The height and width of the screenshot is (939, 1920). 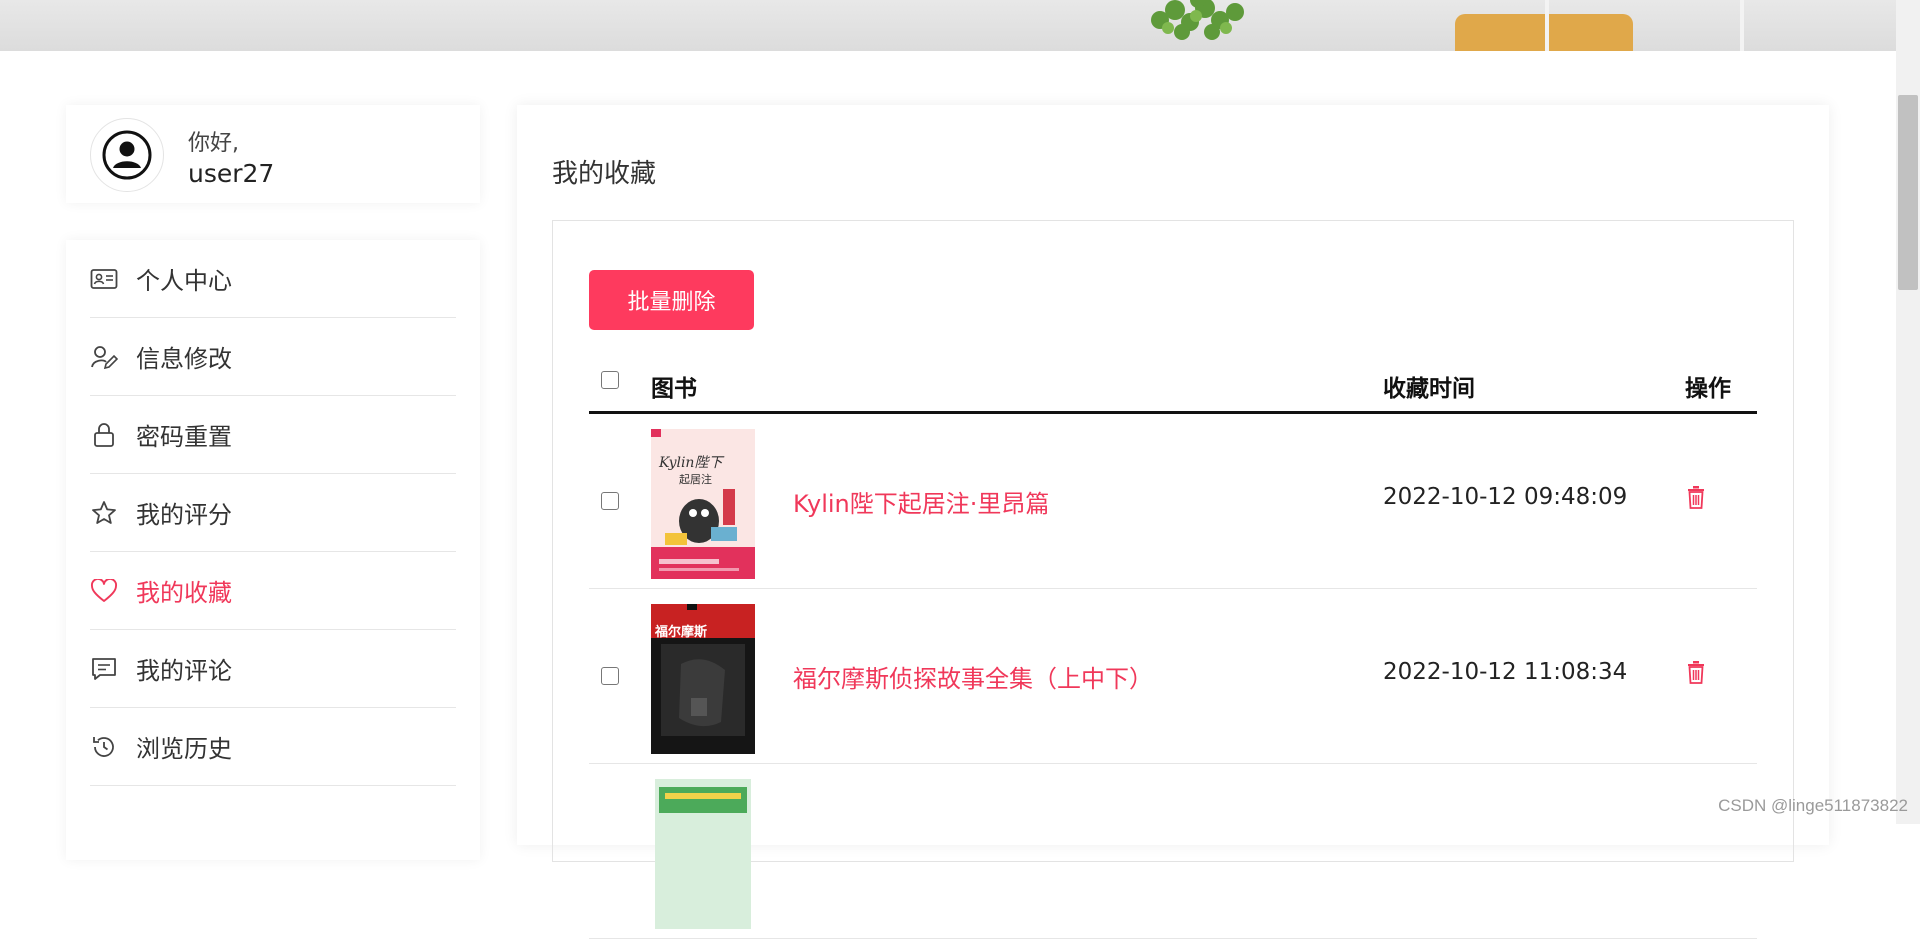 What do you see at coordinates (213, 143) in the screenshot?
I see `greeting-text: 你好,` at bounding box center [213, 143].